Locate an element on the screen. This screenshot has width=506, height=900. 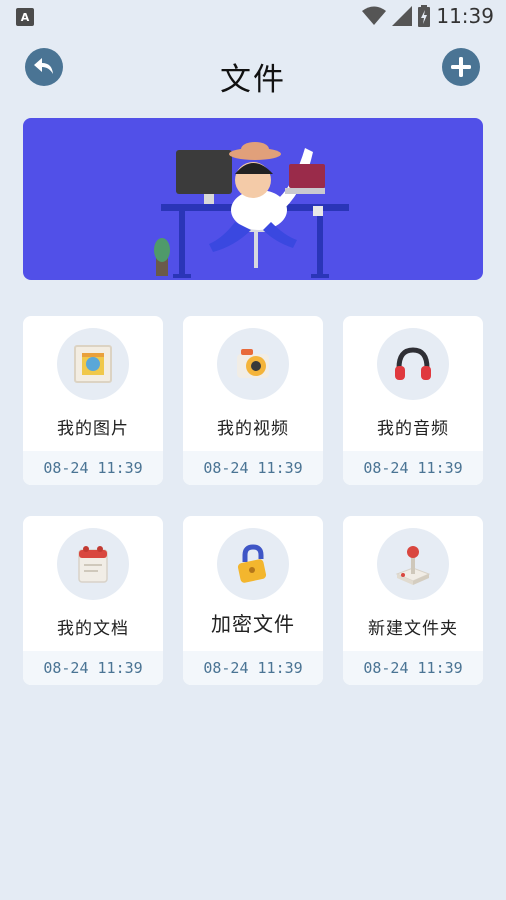
card-my-videos: 我的视频 08-24 11:39 is located at coordinates (253, 400).